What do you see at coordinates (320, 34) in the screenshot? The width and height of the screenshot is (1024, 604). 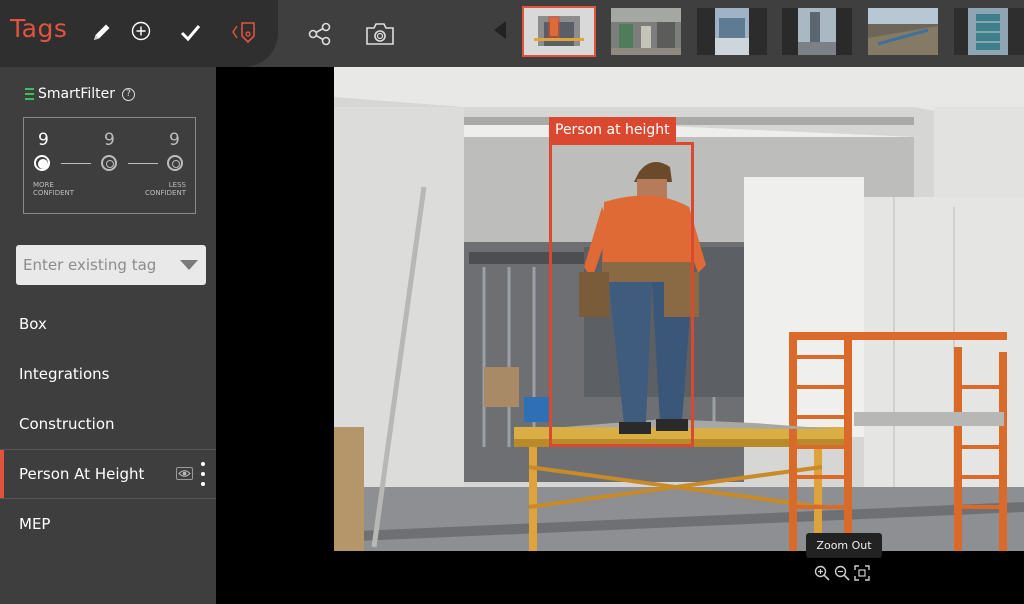 I see `share-icon` at bounding box center [320, 34].